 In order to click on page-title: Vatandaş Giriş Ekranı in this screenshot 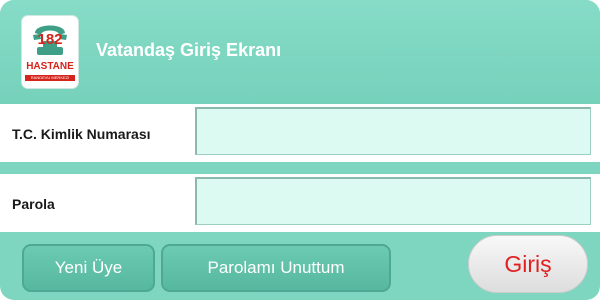, I will do `click(189, 50)`.